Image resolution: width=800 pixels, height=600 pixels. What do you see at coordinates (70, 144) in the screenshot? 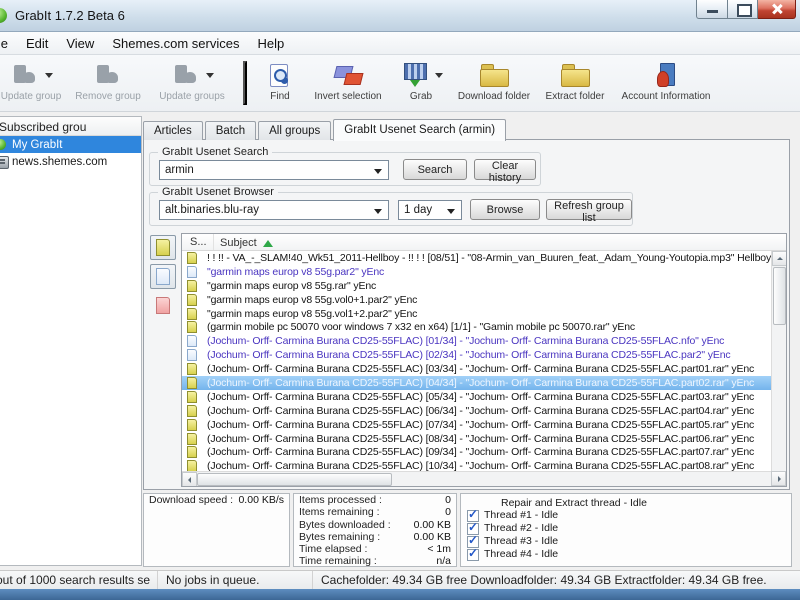
I see `sidebar-item-my-grabit: My GrabIt` at bounding box center [70, 144].